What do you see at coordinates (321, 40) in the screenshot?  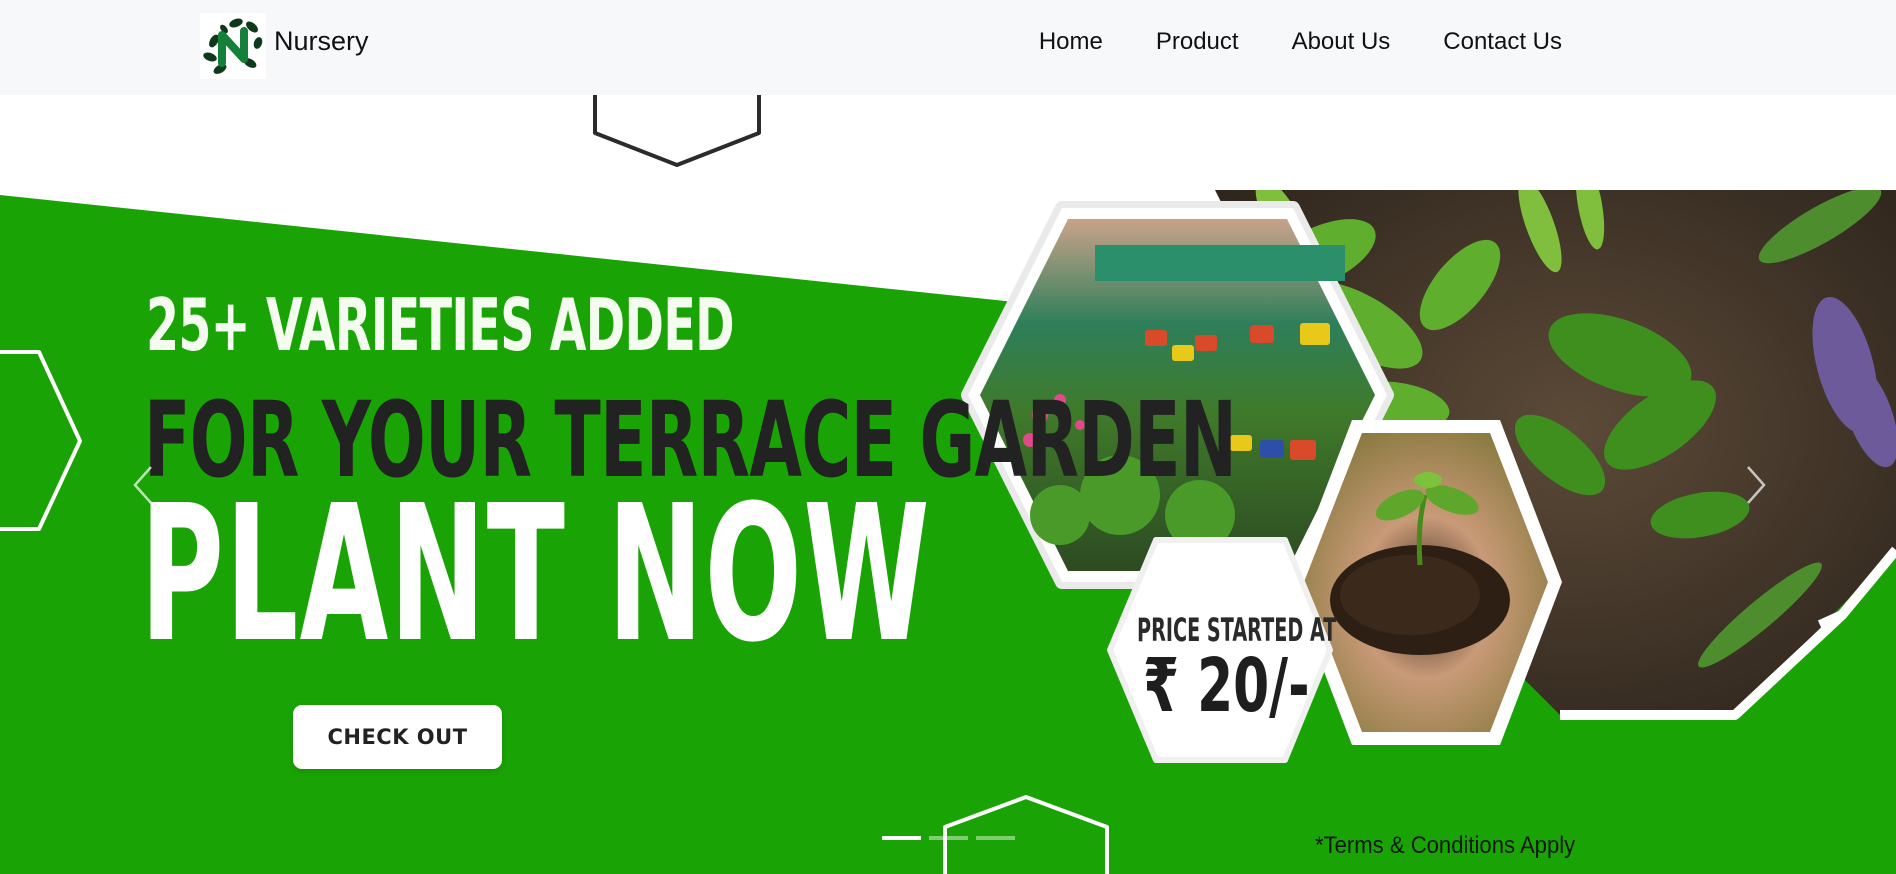 I see `brand-name: Nursery` at bounding box center [321, 40].